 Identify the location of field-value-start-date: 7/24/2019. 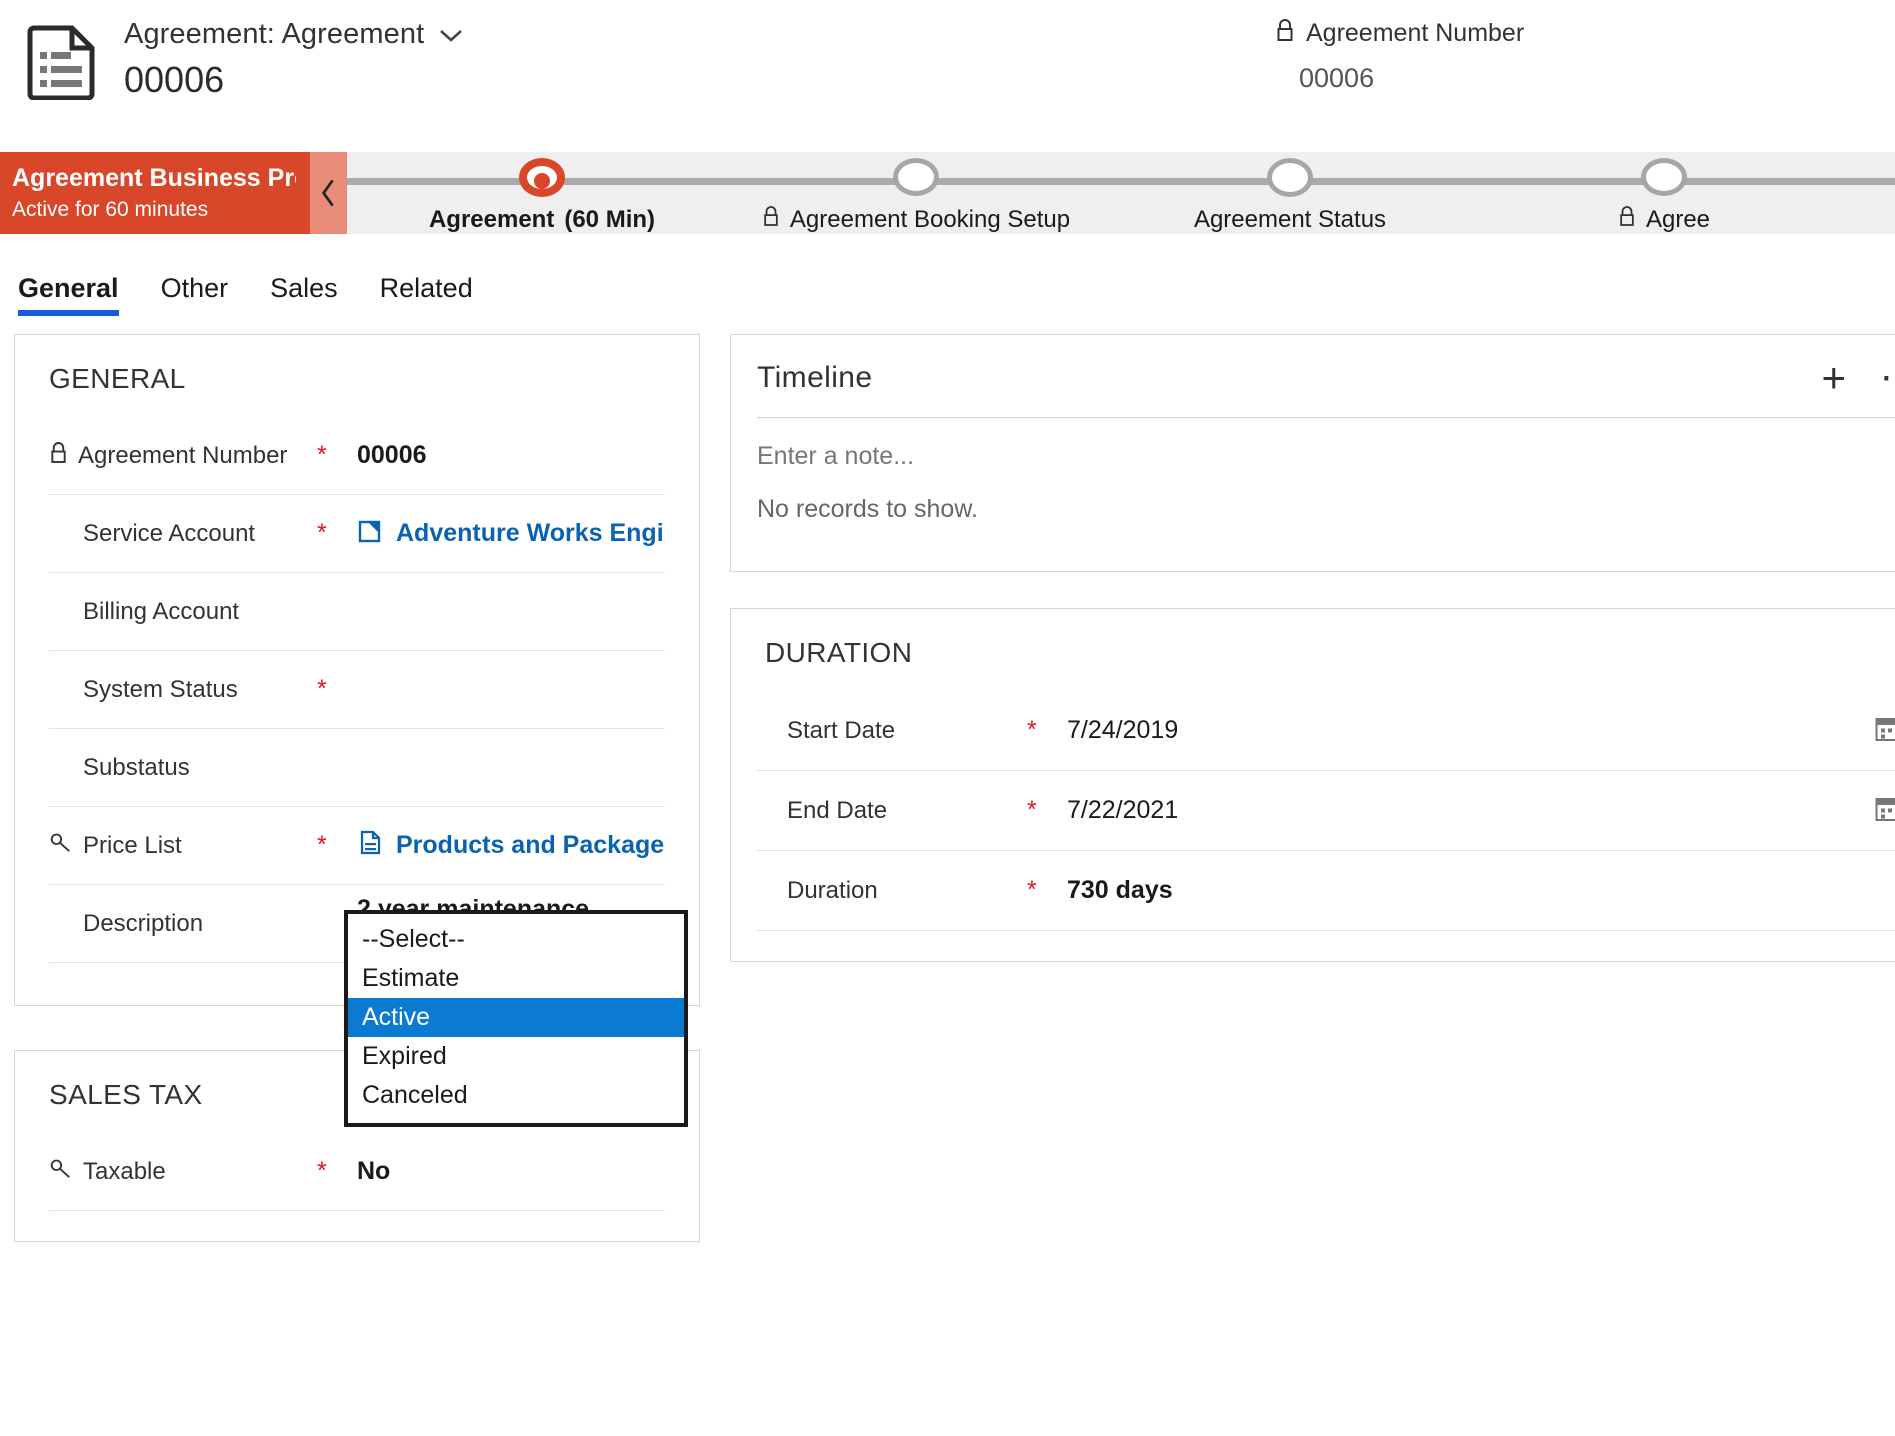
(1123, 730).